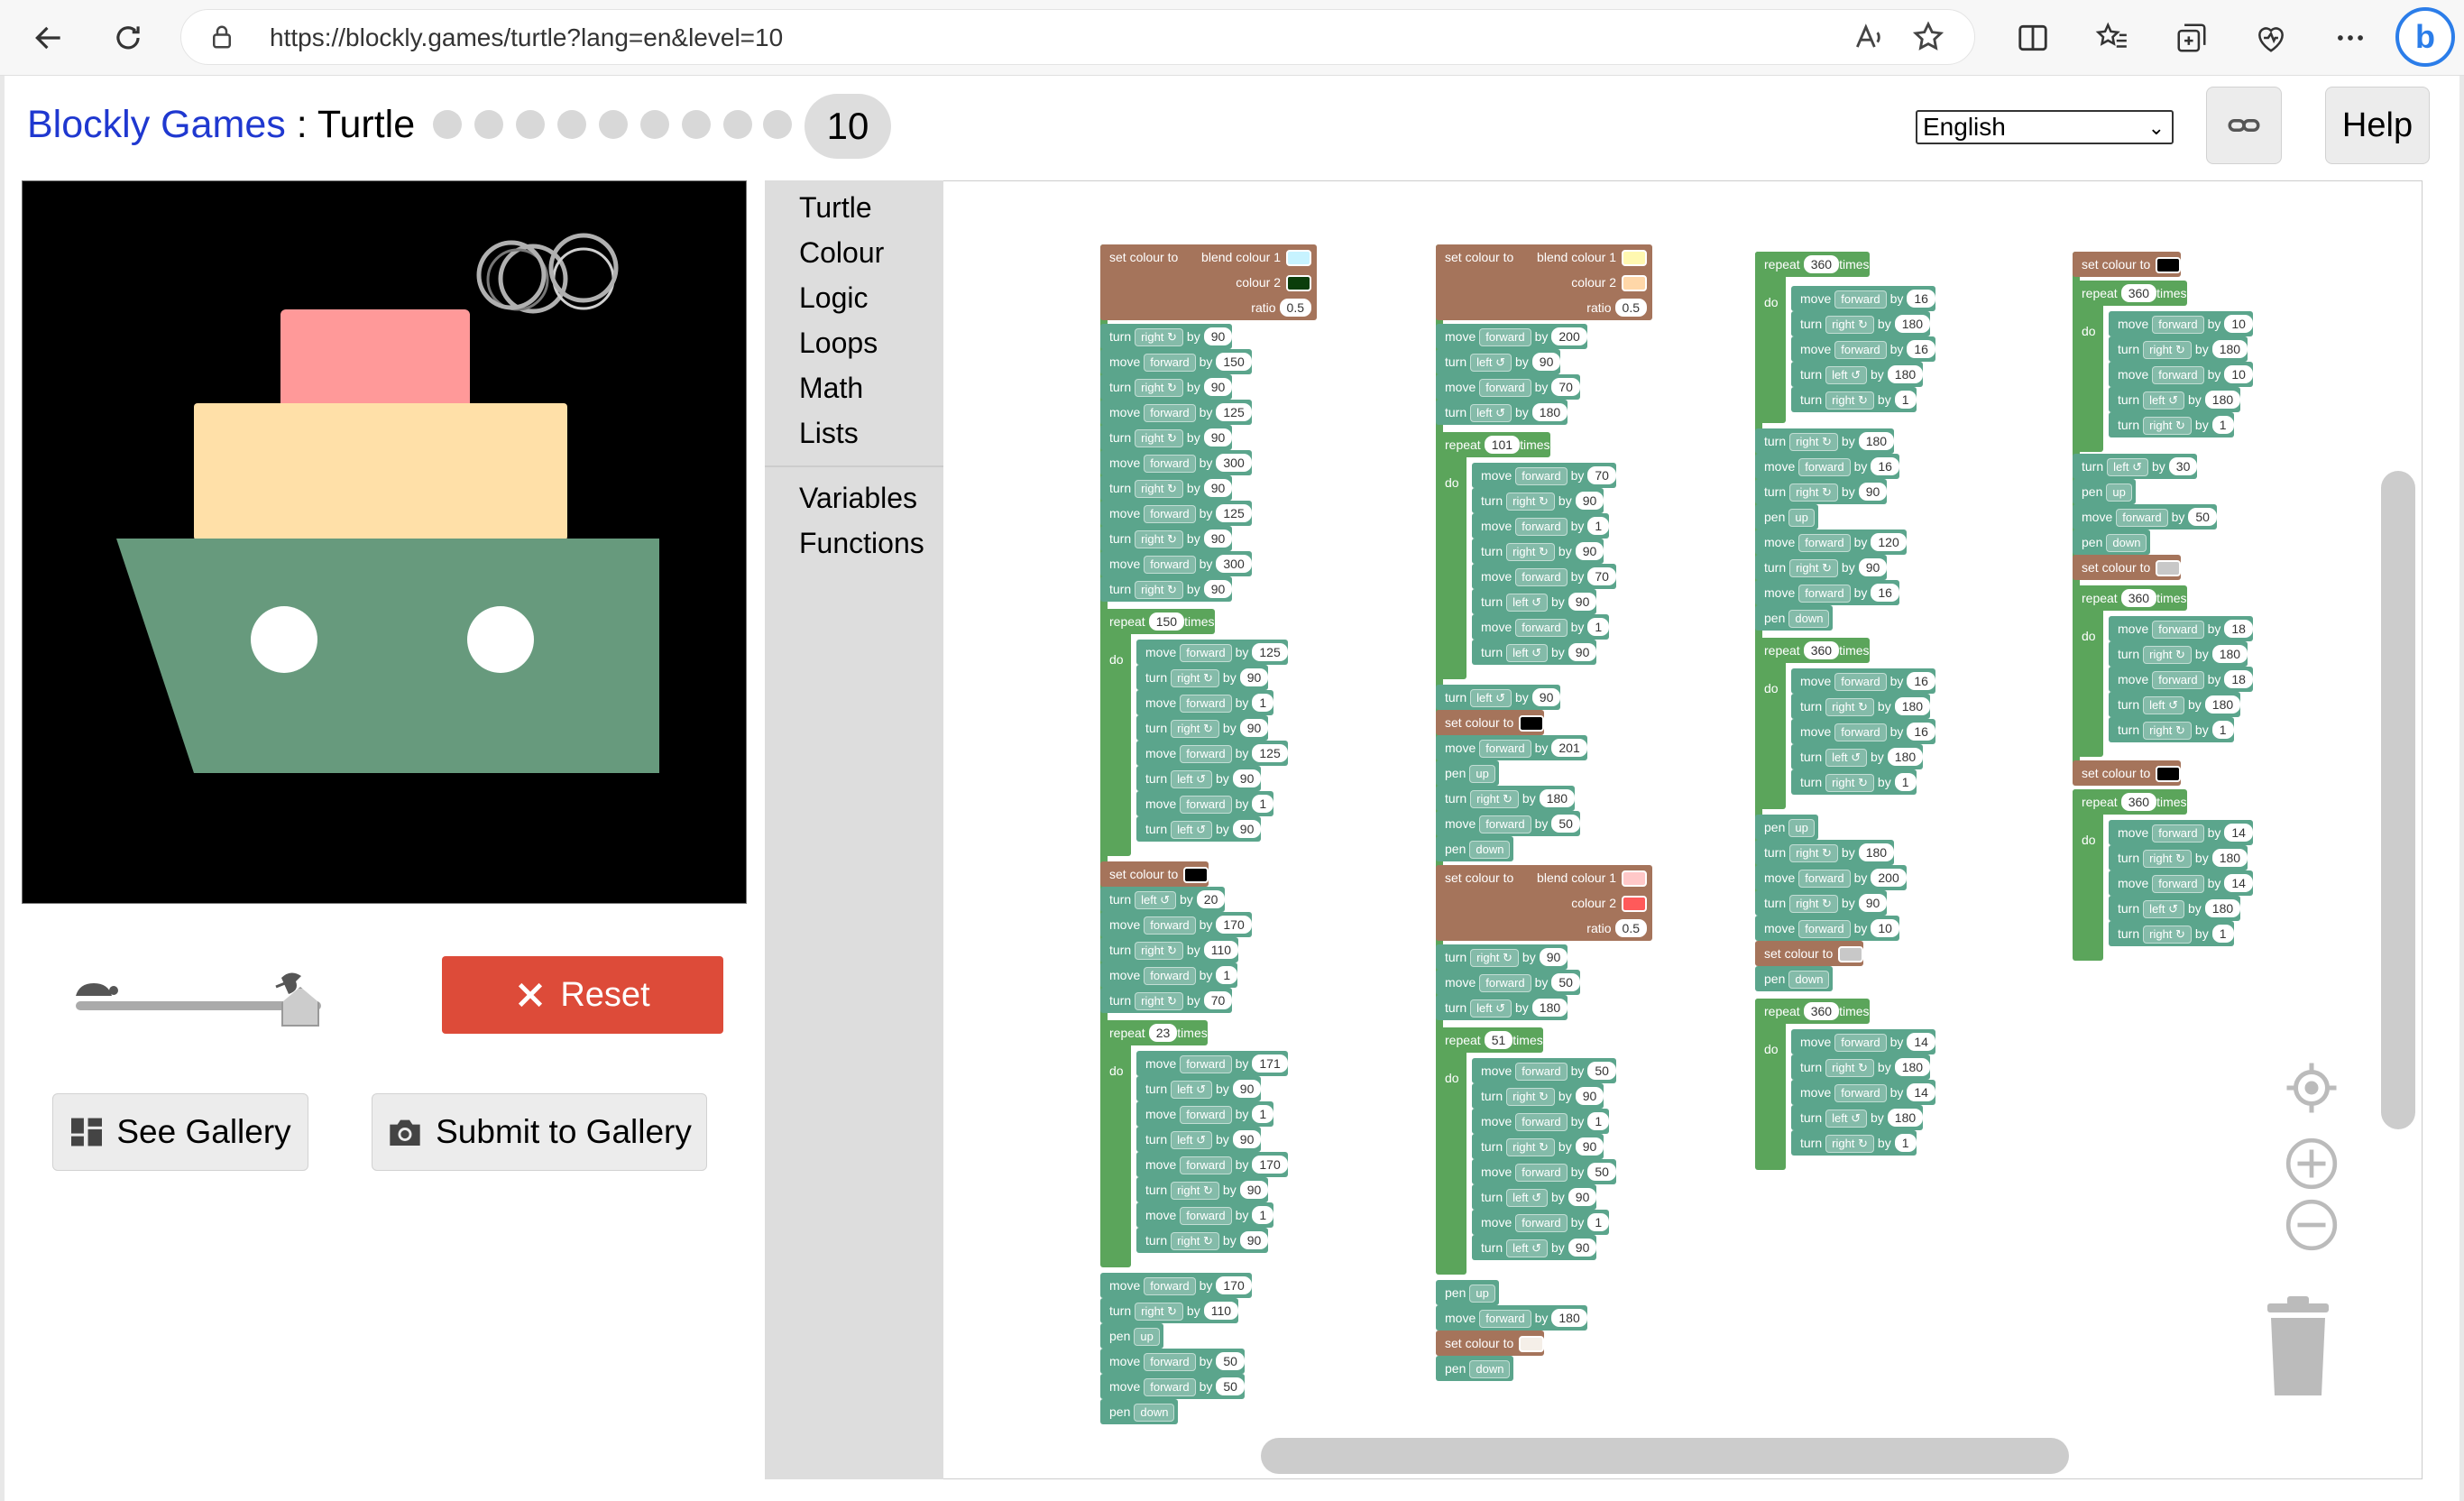  I want to click on move-block: move forward by 1, so click(1205, 703).